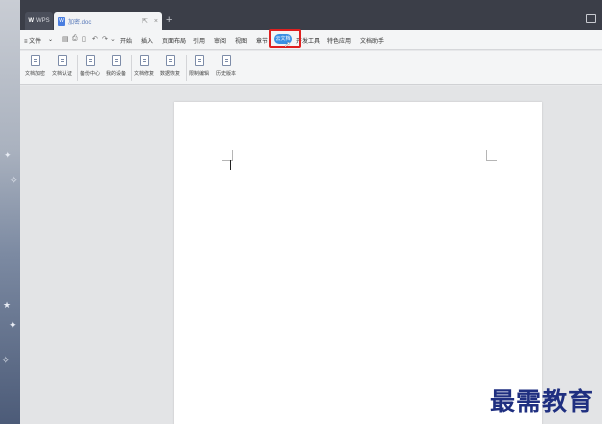 The width and height of the screenshot is (602, 424). I want to click on doc-file-icon: W, so click(61, 21).